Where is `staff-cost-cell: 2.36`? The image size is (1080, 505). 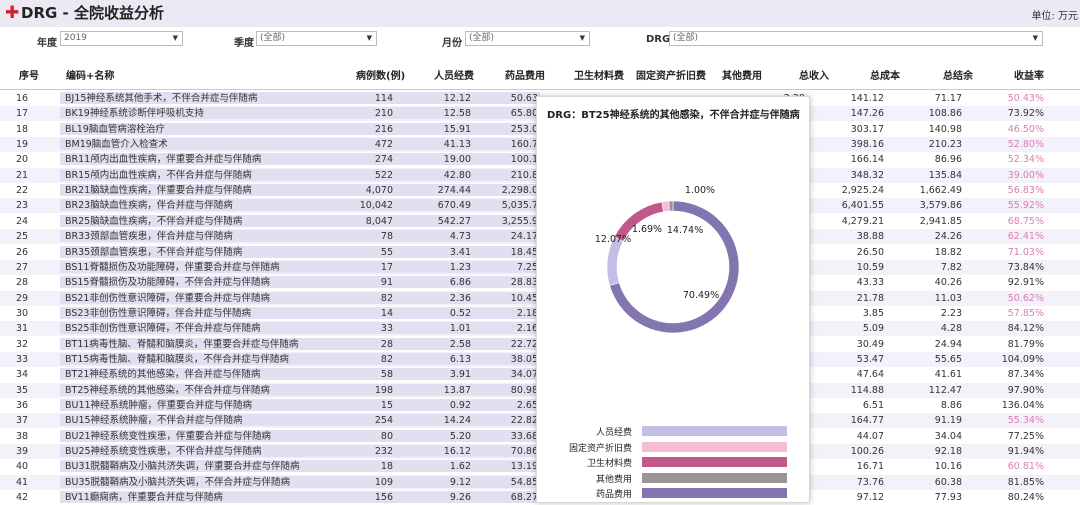
staff-cost-cell: 2.36 is located at coordinates (460, 298).